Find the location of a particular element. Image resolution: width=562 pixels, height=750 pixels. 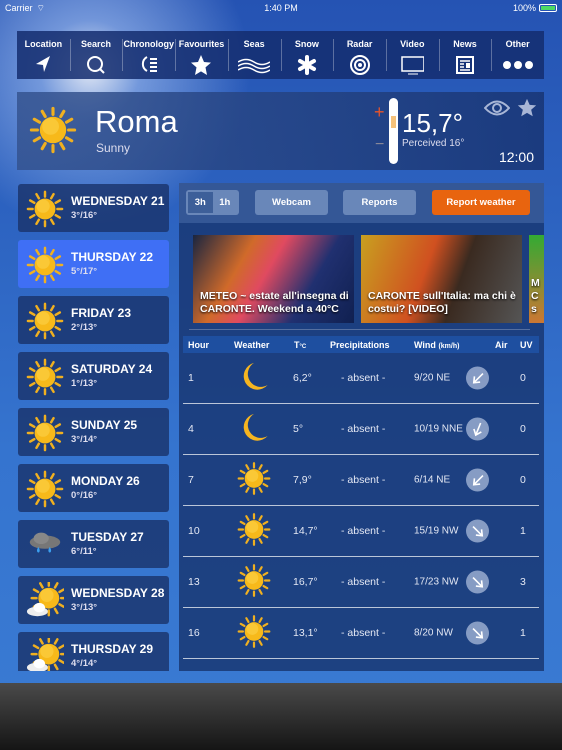

nav-label: Other is located at coordinates (517, 44).